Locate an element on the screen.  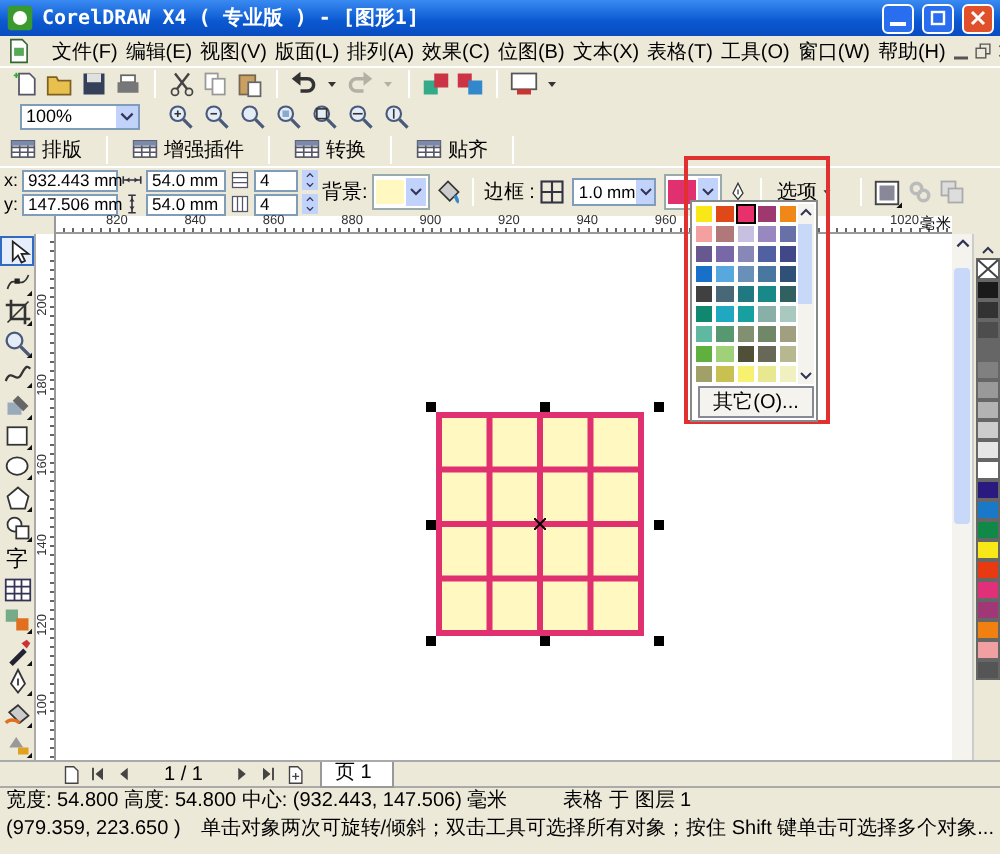
add-page-icon is located at coordinates (295, 774).